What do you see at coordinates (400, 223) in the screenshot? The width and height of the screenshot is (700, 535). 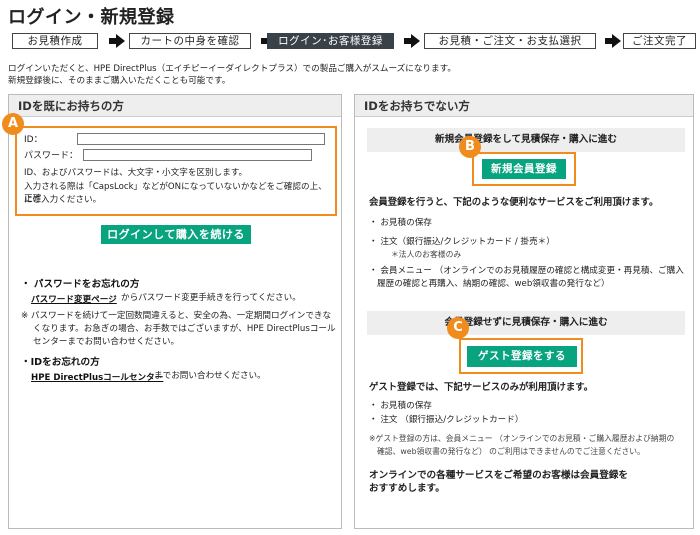 I see `member-benefit-estimate: ・ お見積の保存` at bounding box center [400, 223].